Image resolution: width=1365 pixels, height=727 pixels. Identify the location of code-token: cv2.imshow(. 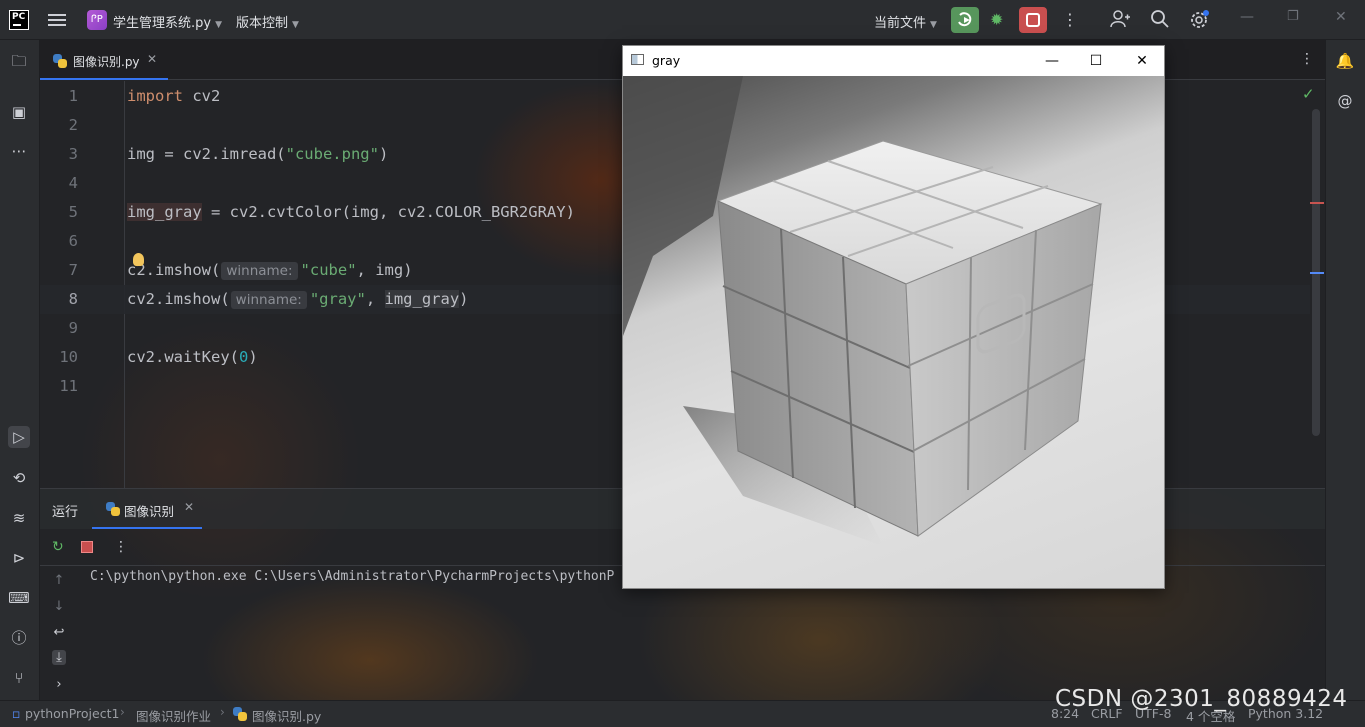
(178, 299).